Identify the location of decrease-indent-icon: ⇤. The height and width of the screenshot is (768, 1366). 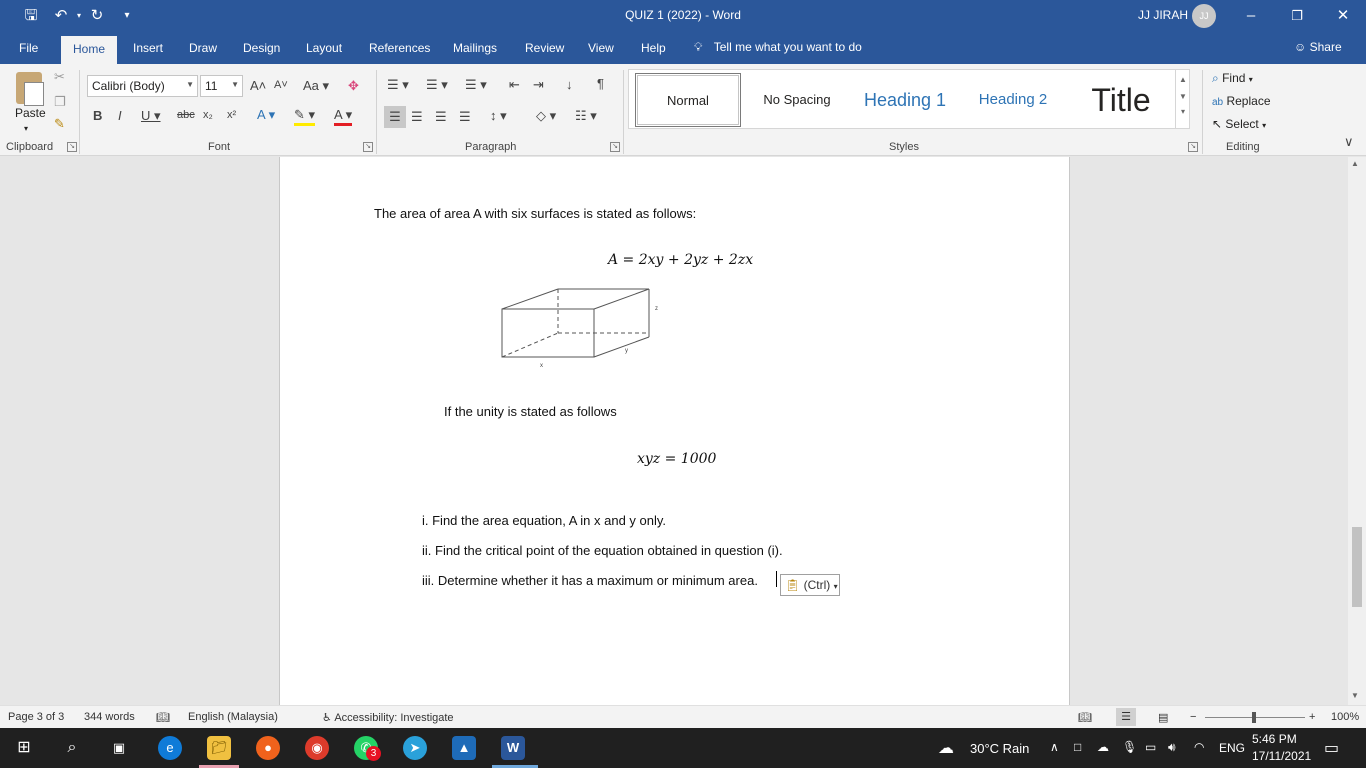
(514, 85).